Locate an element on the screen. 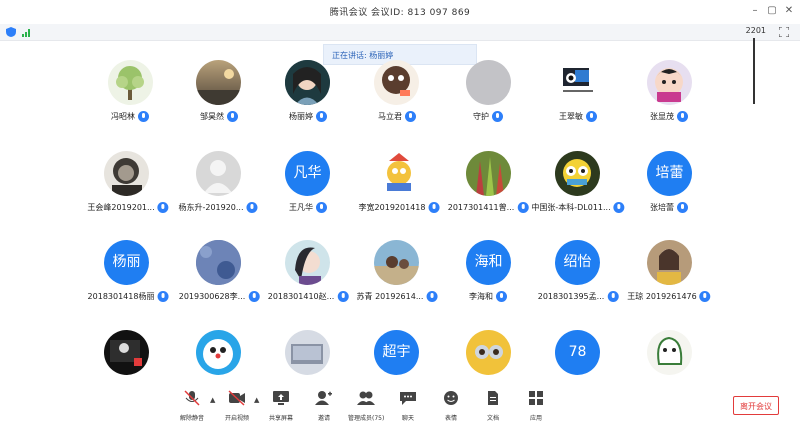 This screenshot has height=425, width=800. avatar: 78 is located at coordinates (577, 352).